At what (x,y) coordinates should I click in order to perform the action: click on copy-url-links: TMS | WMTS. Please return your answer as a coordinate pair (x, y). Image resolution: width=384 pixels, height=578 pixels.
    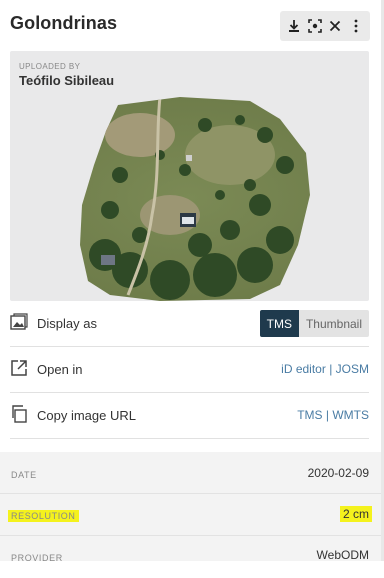
    Looking at the image, I should click on (333, 415).